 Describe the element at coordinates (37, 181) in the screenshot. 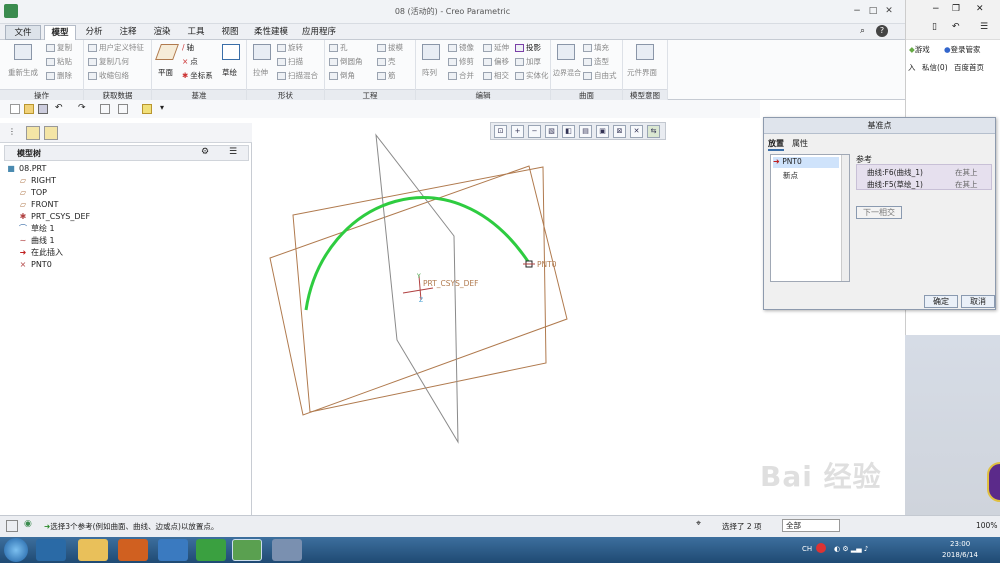

I see `tree-item-right: ▱ RIGHT` at that location.